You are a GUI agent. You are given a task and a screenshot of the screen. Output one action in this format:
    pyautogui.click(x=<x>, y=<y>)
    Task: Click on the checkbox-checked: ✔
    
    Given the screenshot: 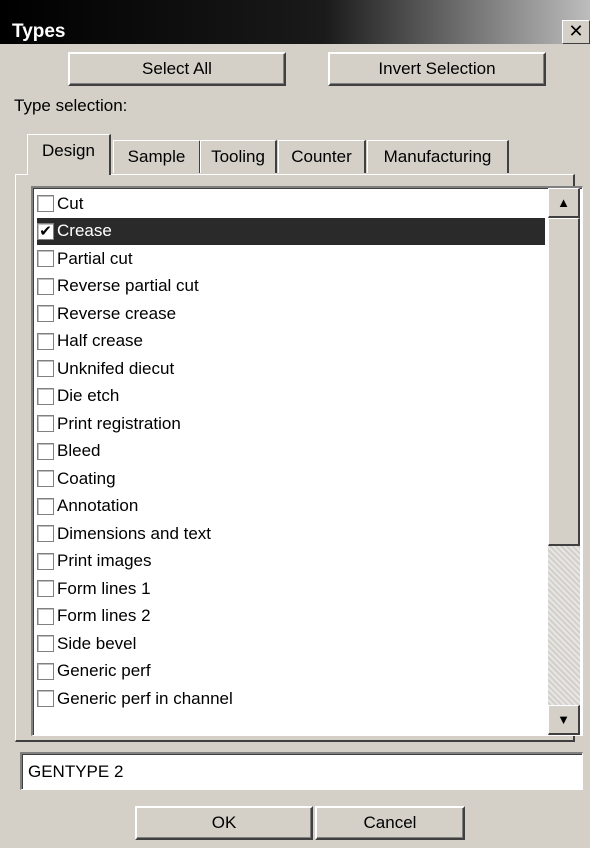 What is the action you would take?
    pyautogui.click(x=45, y=231)
    